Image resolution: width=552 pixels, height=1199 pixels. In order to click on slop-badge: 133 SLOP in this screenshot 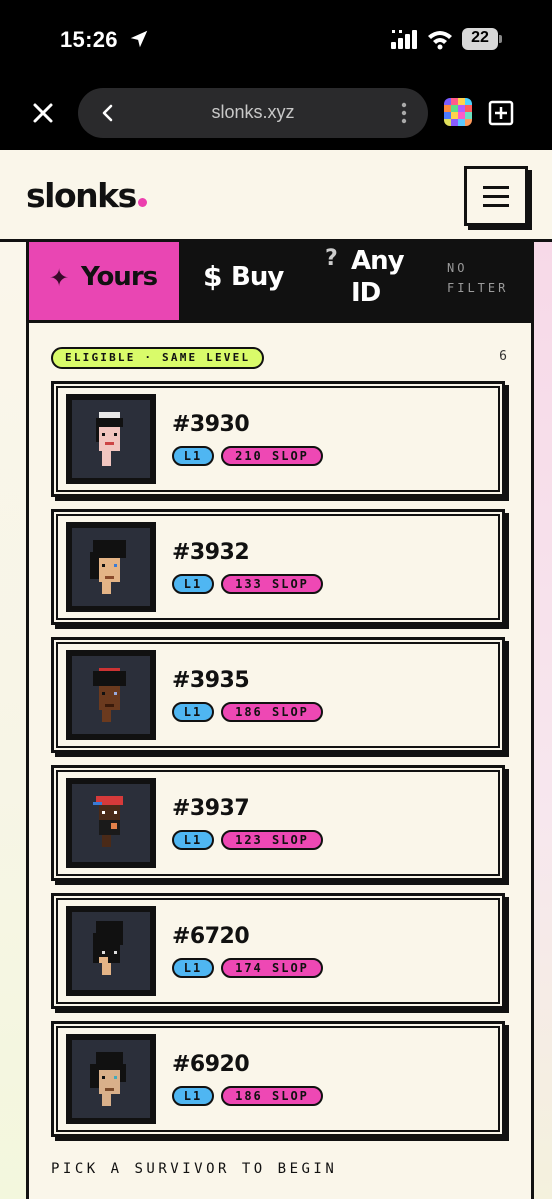, I will do `click(272, 584)`.